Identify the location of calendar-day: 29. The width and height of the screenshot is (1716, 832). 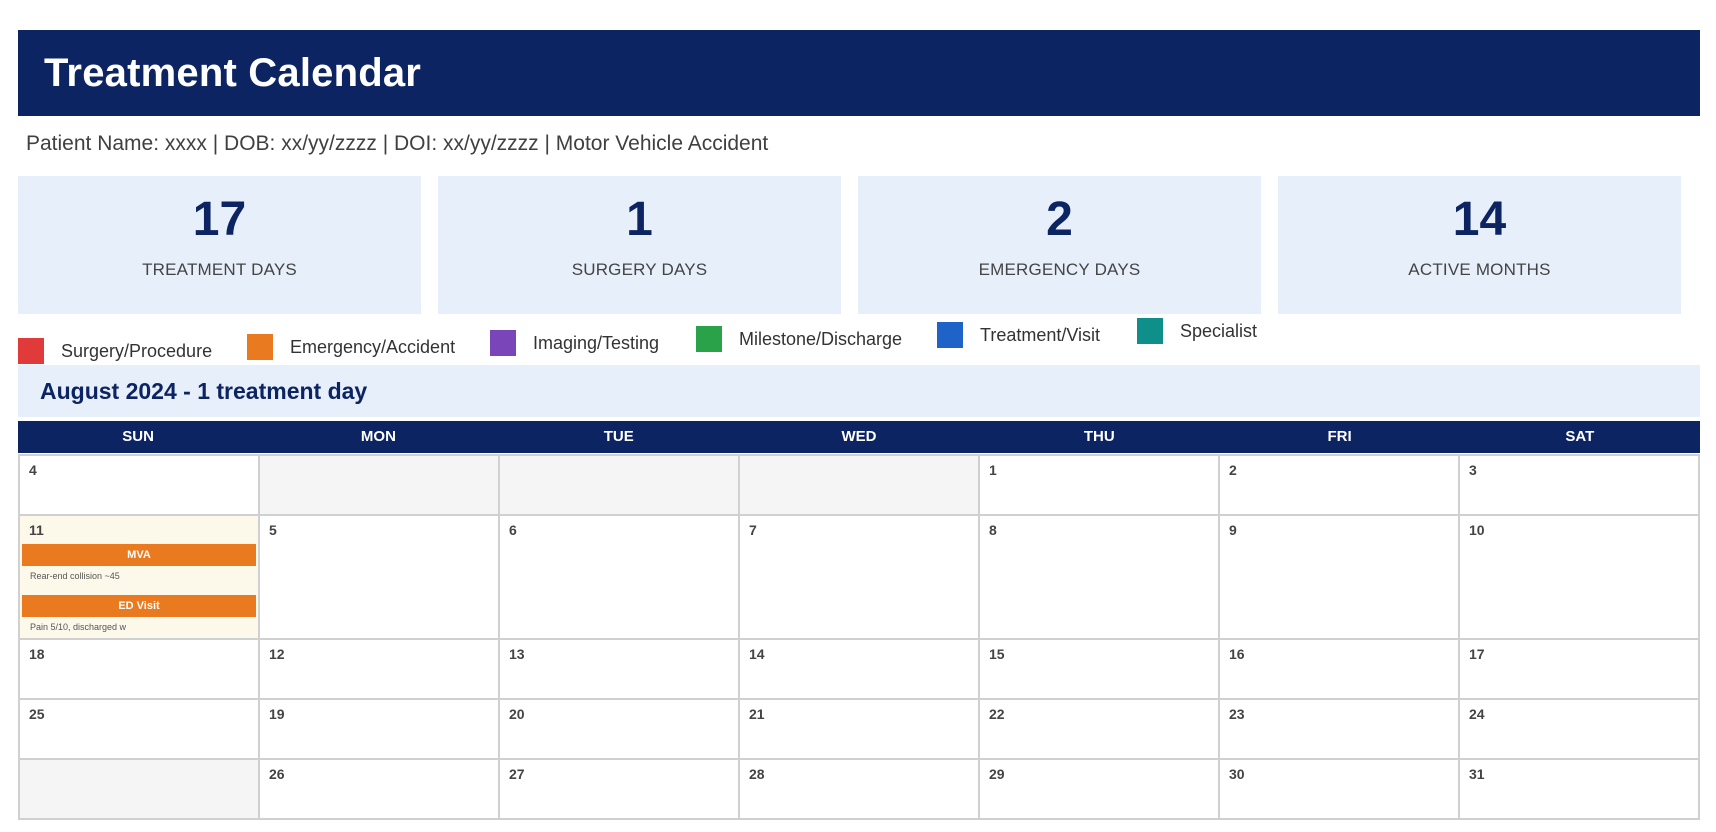
(1100, 790).